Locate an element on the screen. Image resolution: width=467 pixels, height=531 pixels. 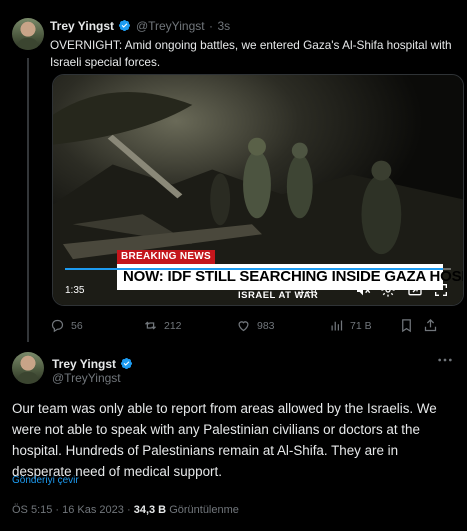
views-count: 71 B is located at coordinates (361, 325).